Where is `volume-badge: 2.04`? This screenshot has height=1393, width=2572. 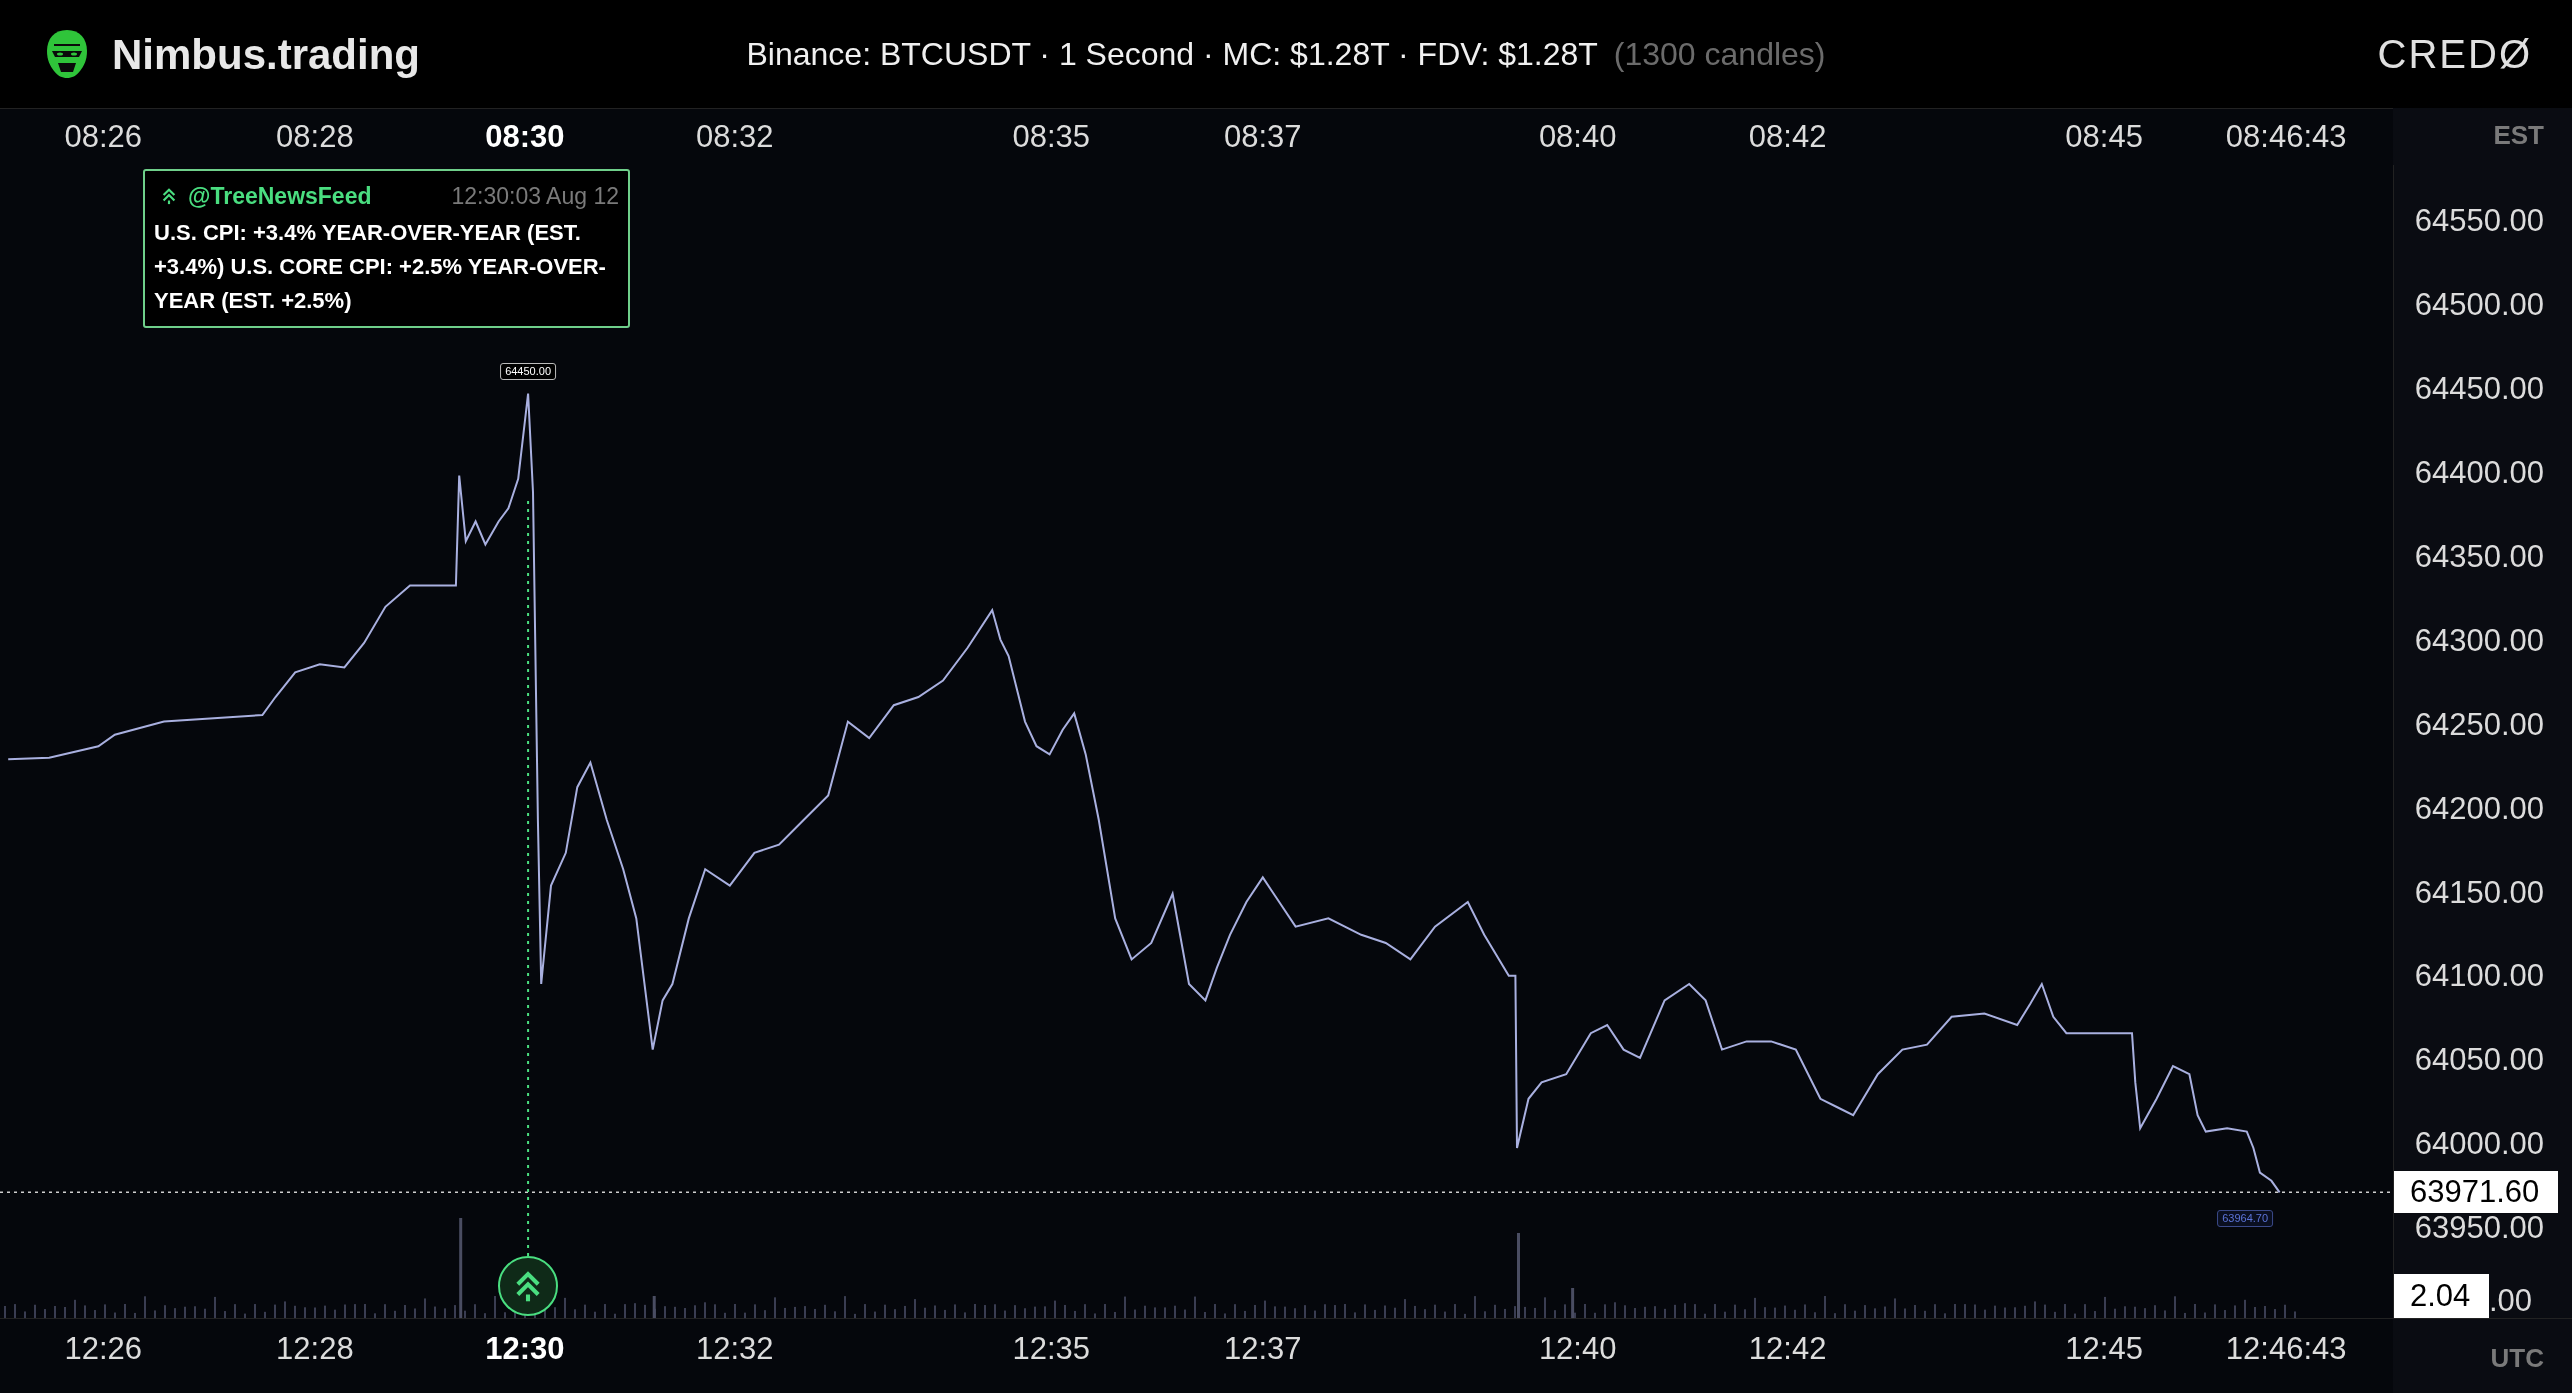 volume-badge: 2.04 is located at coordinates (2441, 1296).